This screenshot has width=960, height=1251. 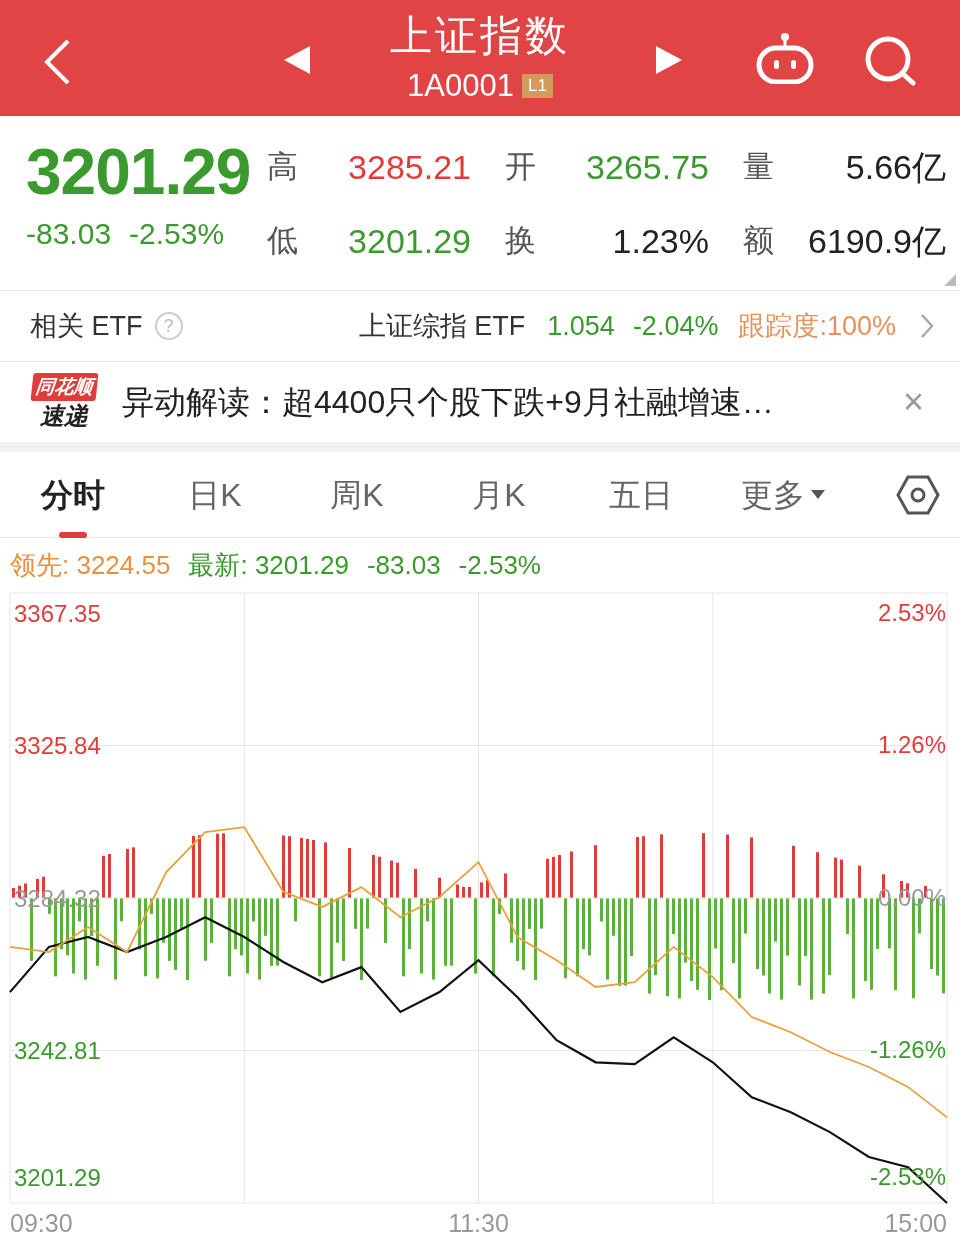 I want to click on etf-change: -2.04%, so click(x=675, y=326).